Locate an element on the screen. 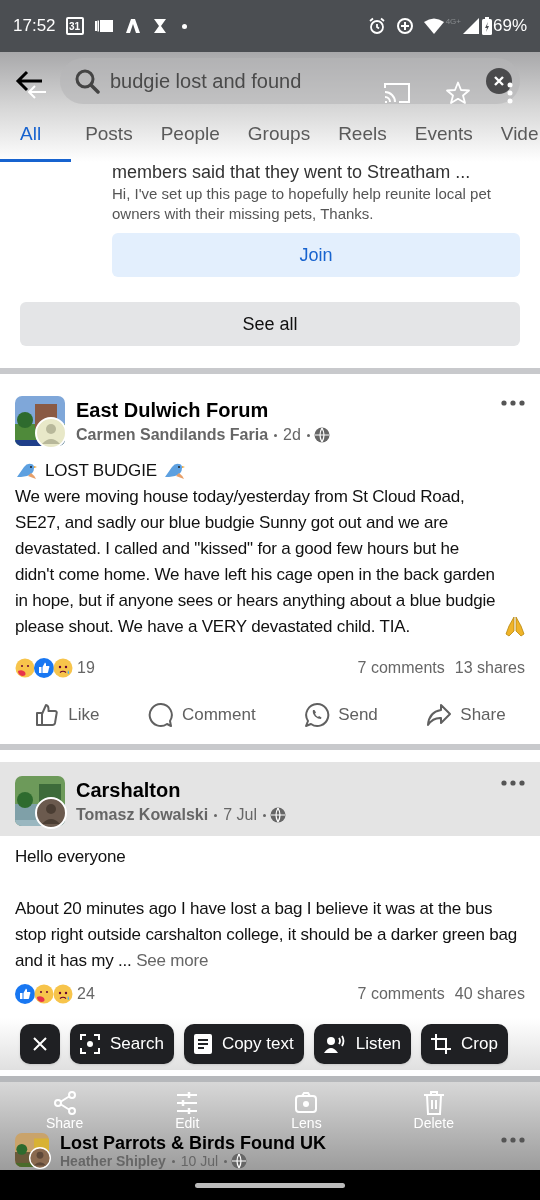  reaction-count: 19 is located at coordinates (86, 668).